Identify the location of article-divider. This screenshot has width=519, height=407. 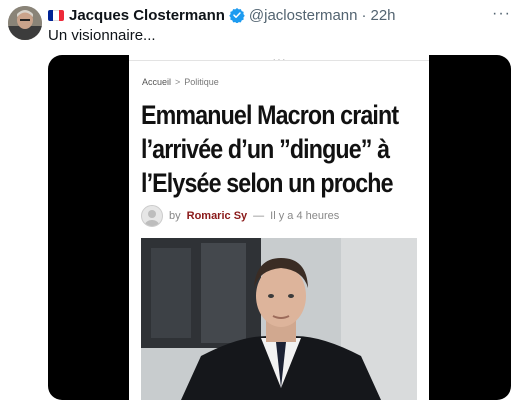
(279, 60).